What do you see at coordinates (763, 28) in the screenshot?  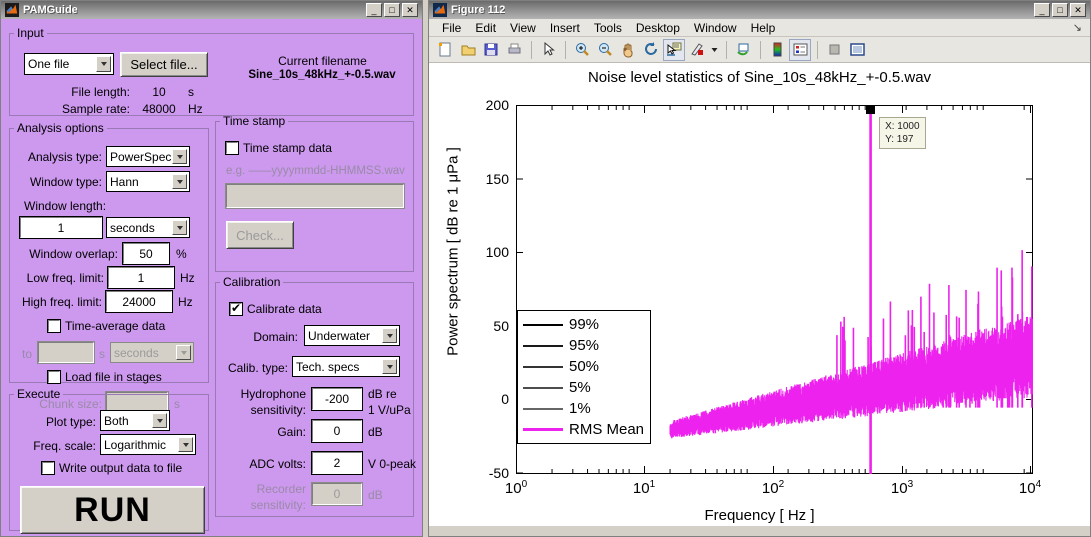 I see `menu-help: Help` at bounding box center [763, 28].